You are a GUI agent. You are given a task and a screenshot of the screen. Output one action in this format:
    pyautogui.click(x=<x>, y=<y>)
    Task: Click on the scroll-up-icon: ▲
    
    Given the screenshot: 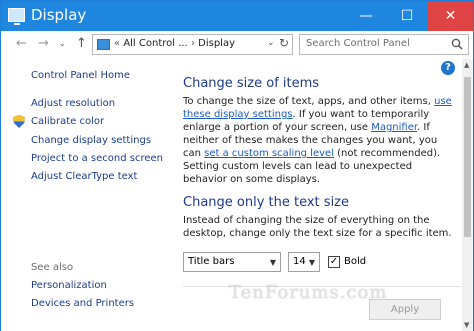 What is the action you would take?
    pyautogui.click(x=466, y=65)
    